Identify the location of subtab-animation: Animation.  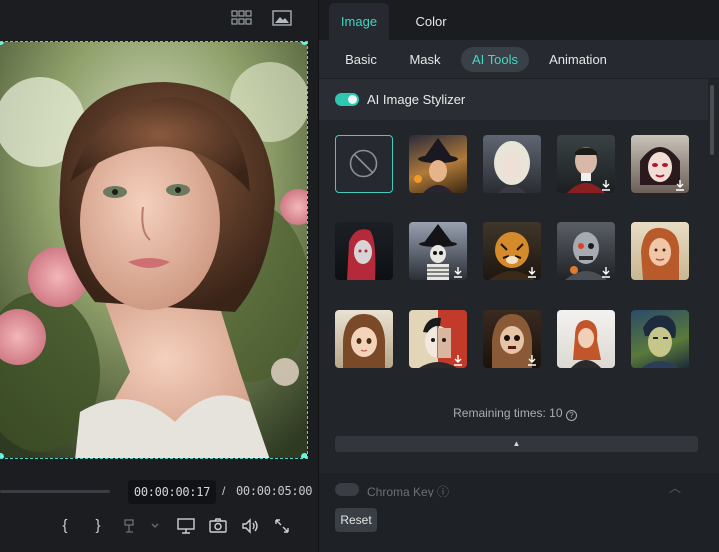
(578, 59).